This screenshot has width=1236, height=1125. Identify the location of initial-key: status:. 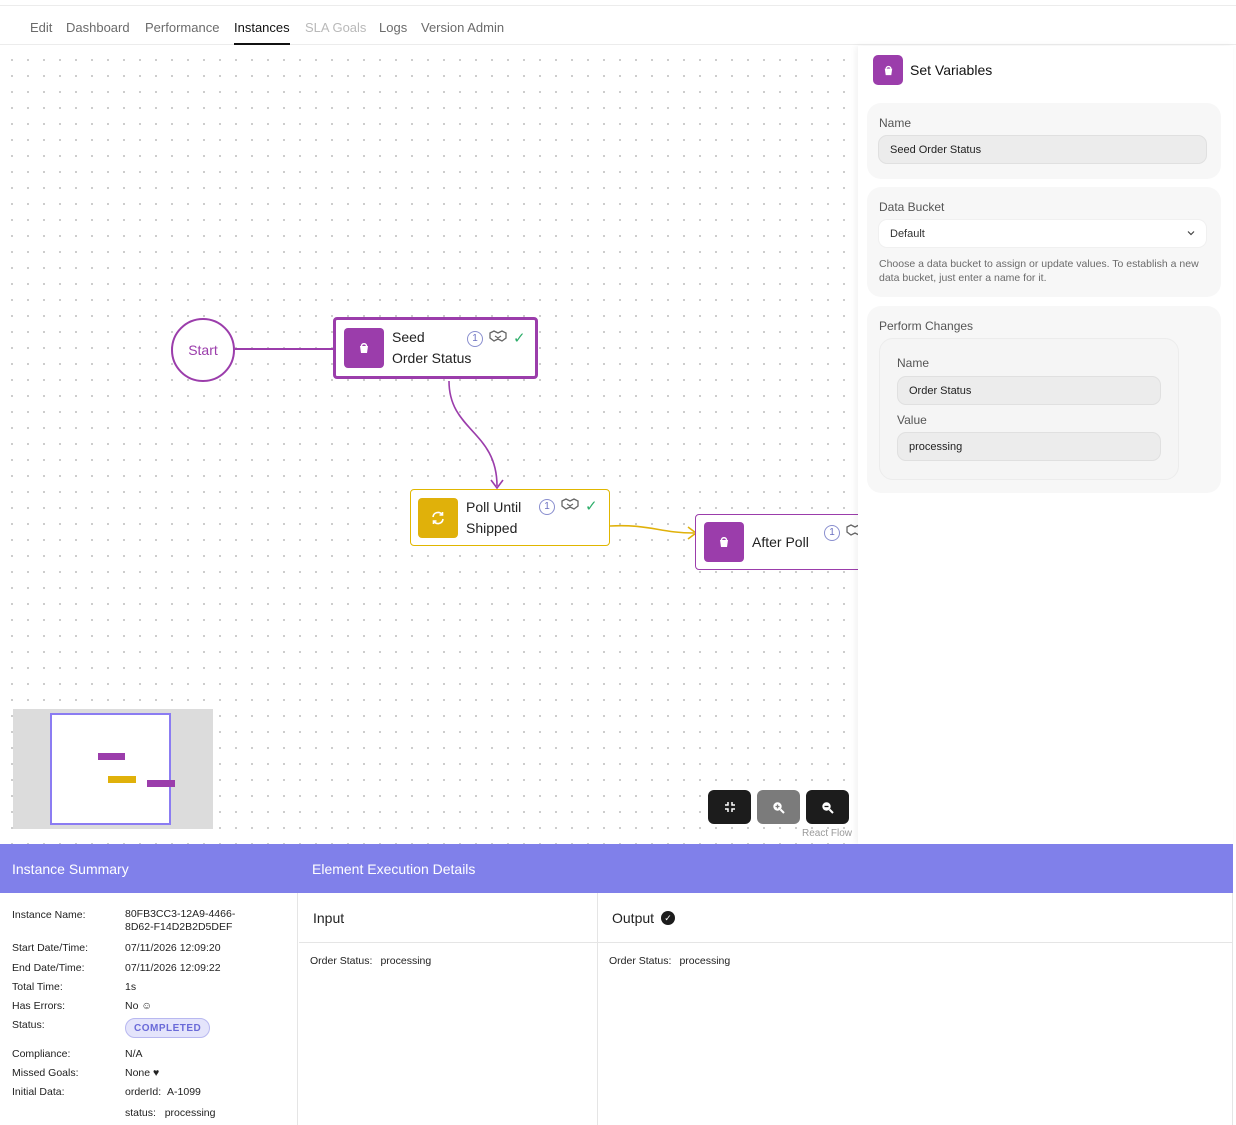
(140, 1113).